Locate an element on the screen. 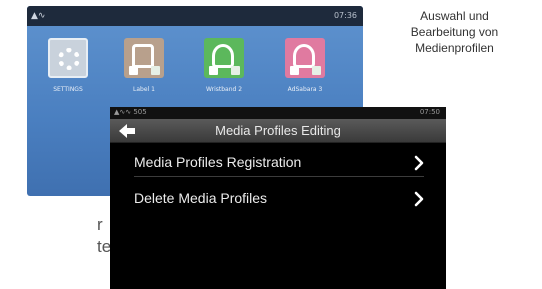 The width and height of the screenshot is (542, 289). label-1-tile-label: Label 1 is located at coordinates (144, 89).